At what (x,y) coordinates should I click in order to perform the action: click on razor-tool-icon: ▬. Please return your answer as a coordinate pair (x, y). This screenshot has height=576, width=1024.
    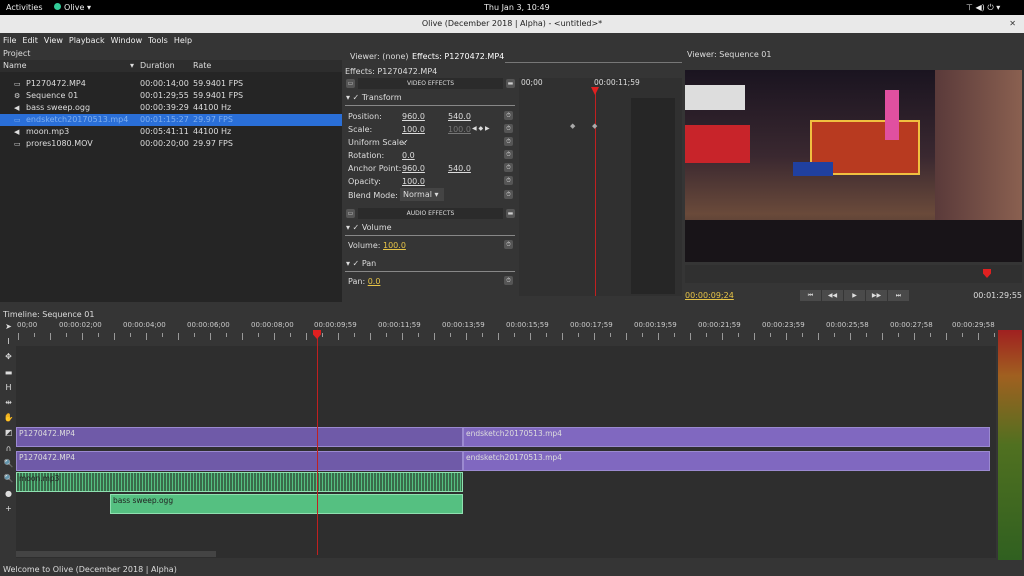
    Looking at the image, I should click on (8, 372).